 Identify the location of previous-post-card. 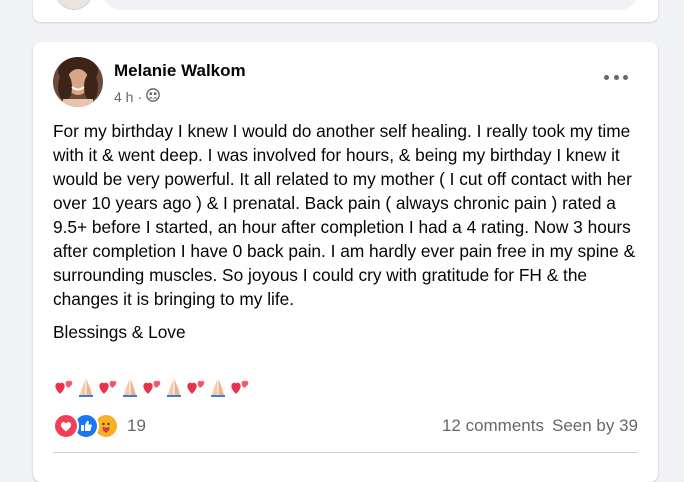
(345, 11).